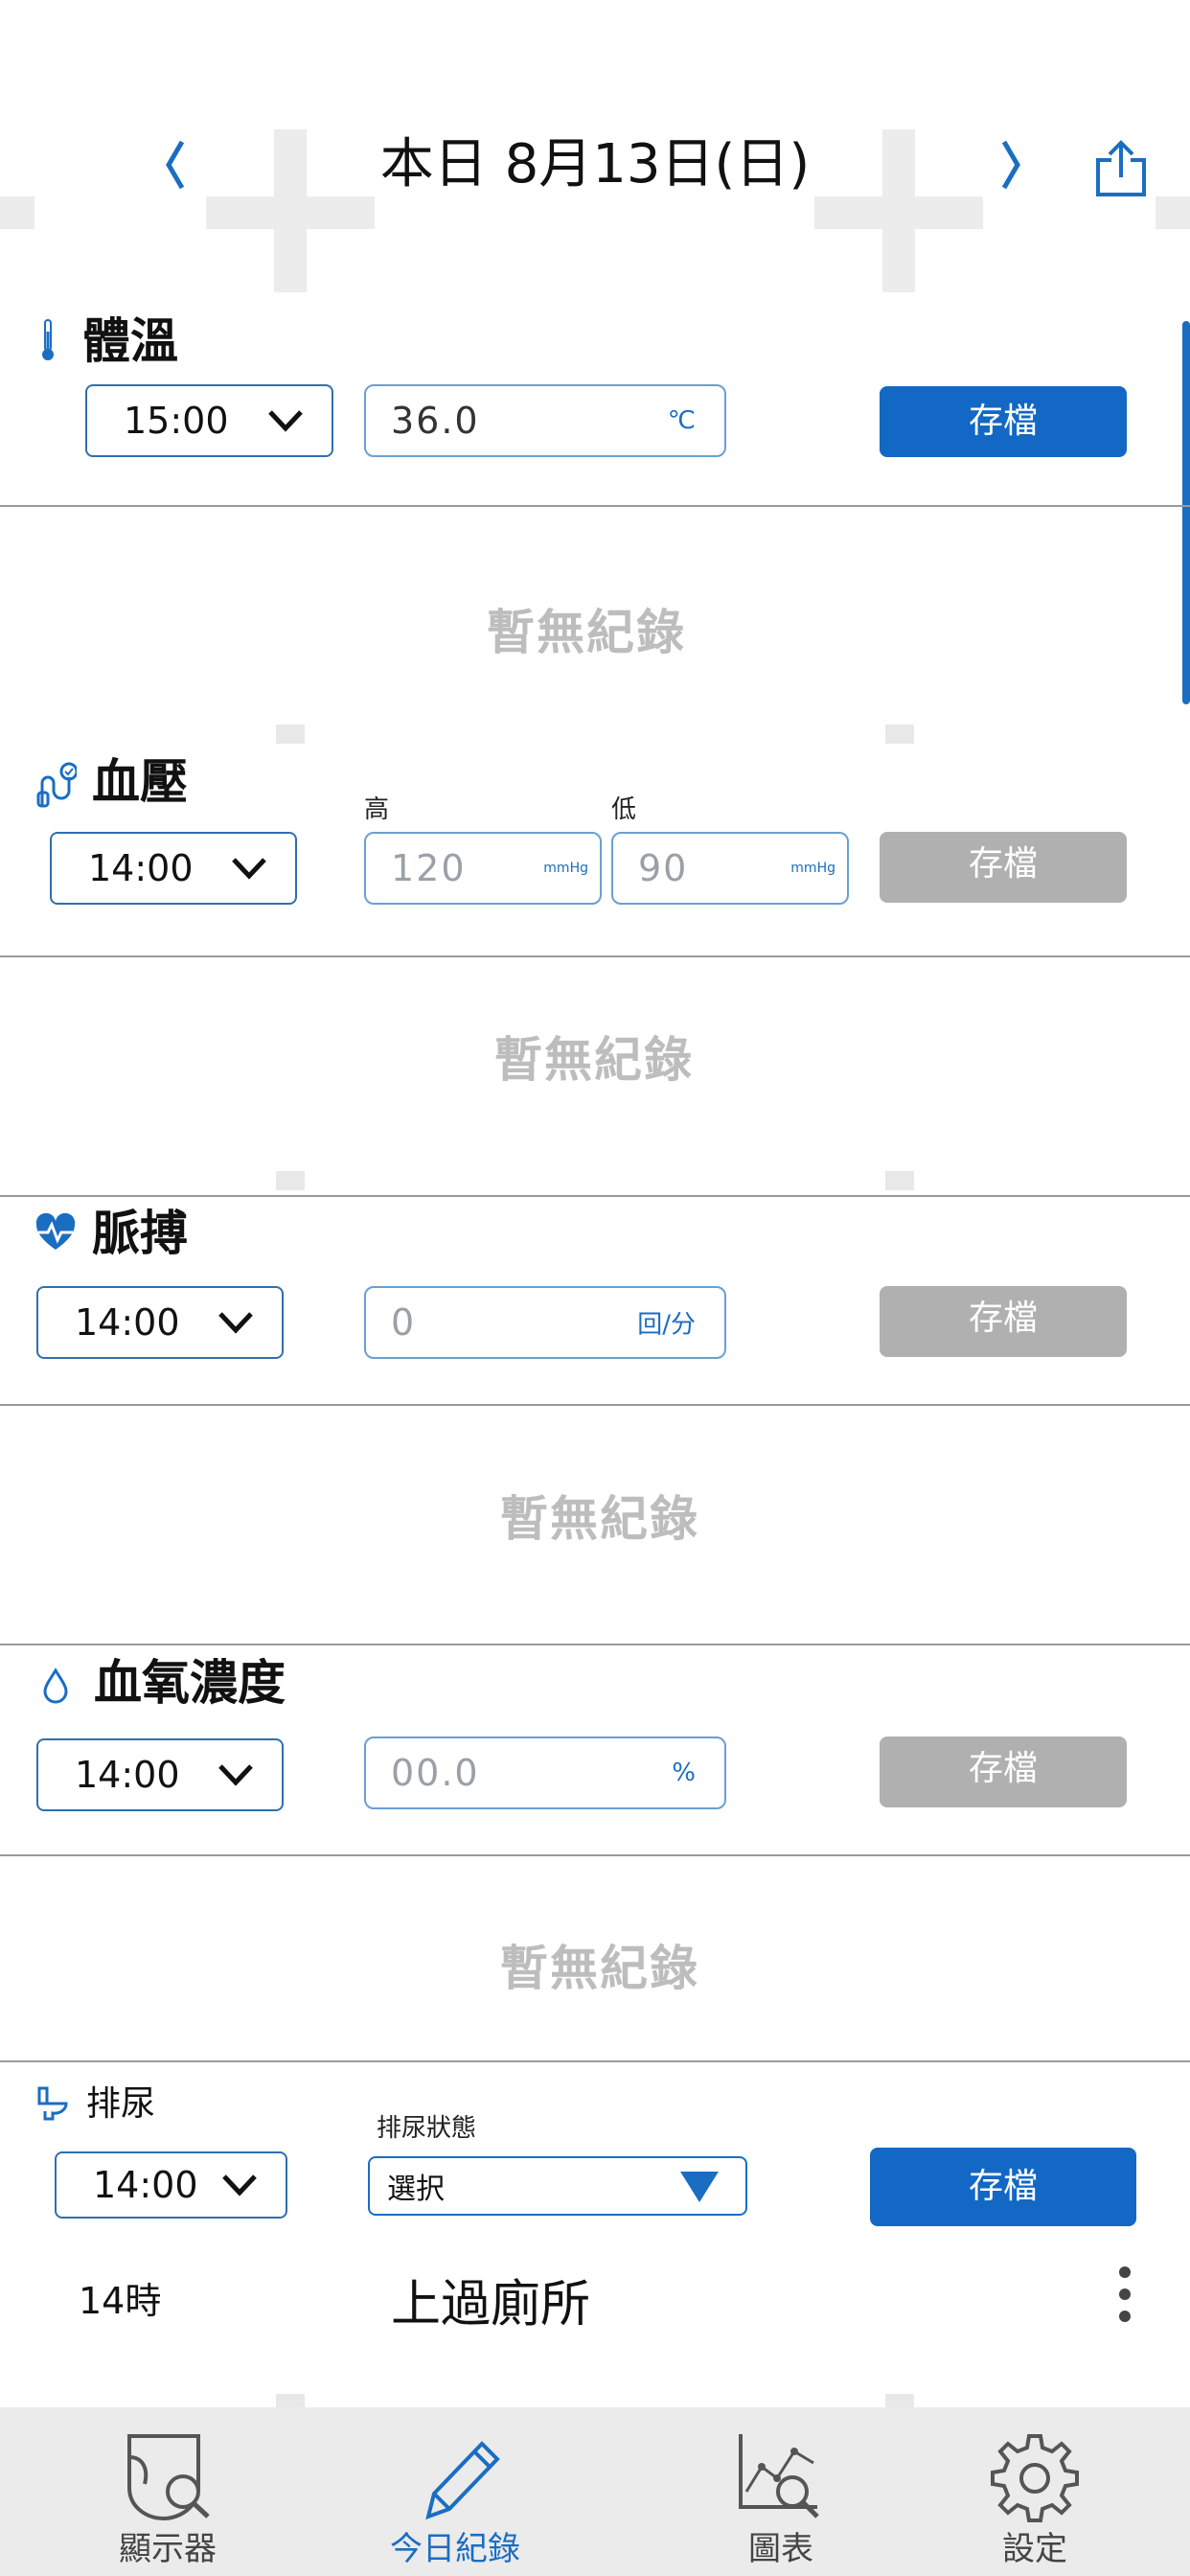 The width and height of the screenshot is (1190, 2576). I want to click on oxygen-title: 血氧濃度, so click(190, 1683).